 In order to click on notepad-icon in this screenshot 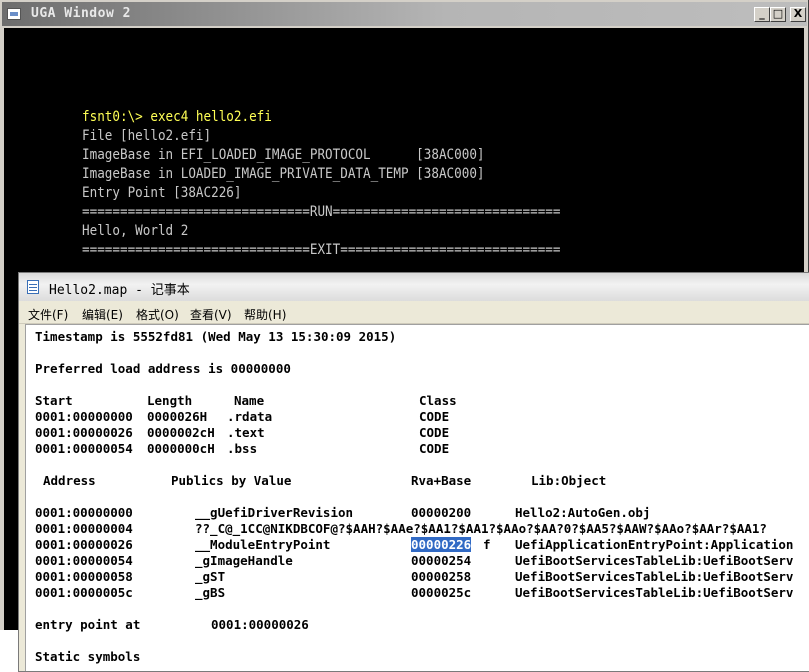, I will do `click(33, 287)`.